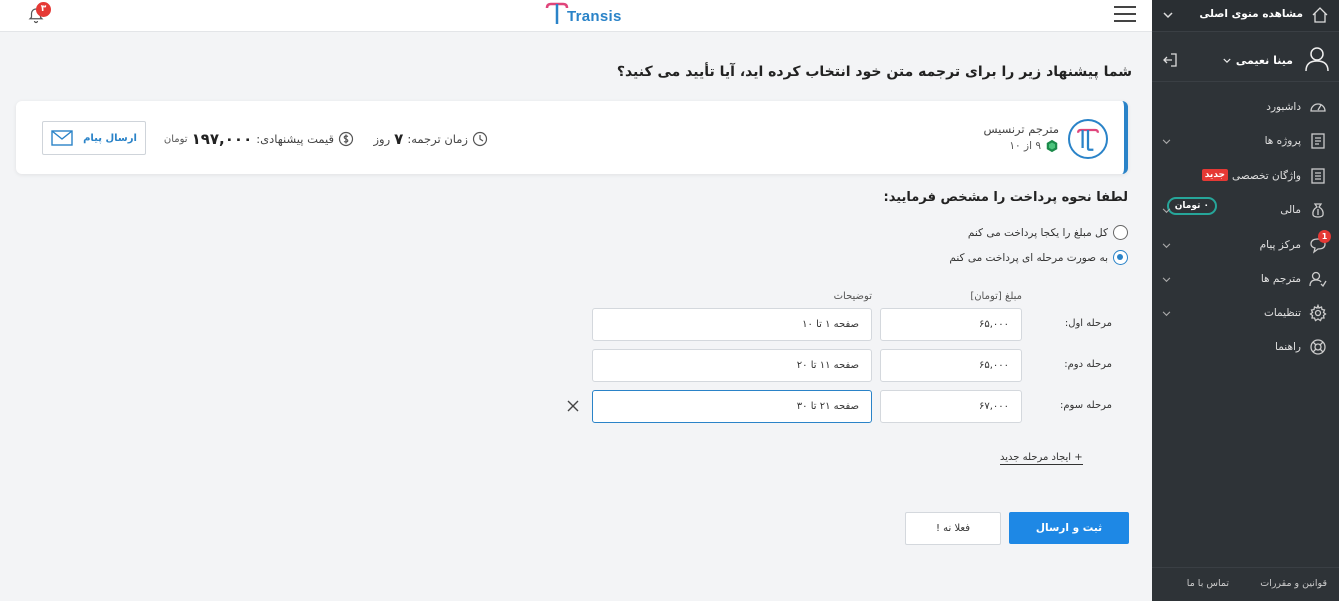  What do you see at coordinates (1208, 583) in the screenshot?
I see `footer-contact-link: تماس با ما` at bounding box center [1208, 583].